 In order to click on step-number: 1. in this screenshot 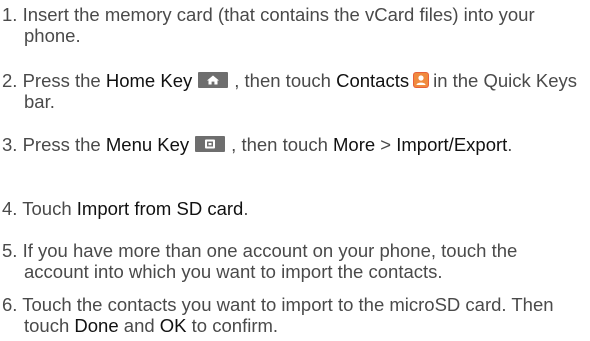, I will do `click(10, 14)`.